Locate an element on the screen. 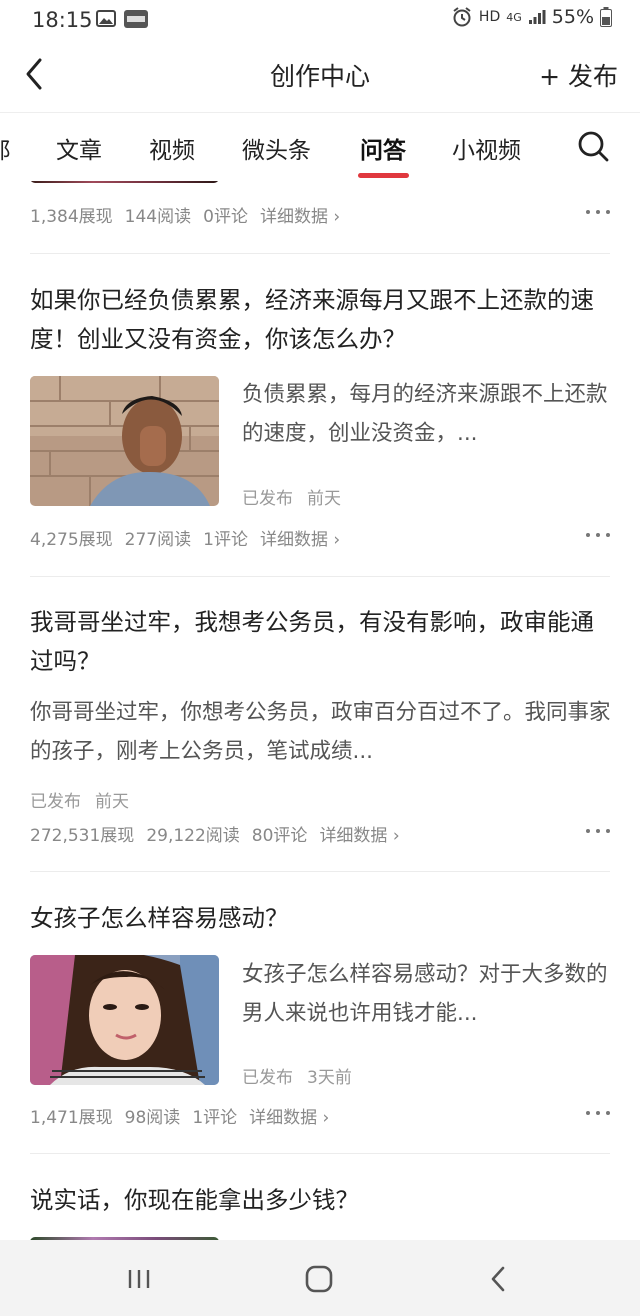 This screenshot has height=1316, width=640. alarm-icon is located at coordinates (462, 17).